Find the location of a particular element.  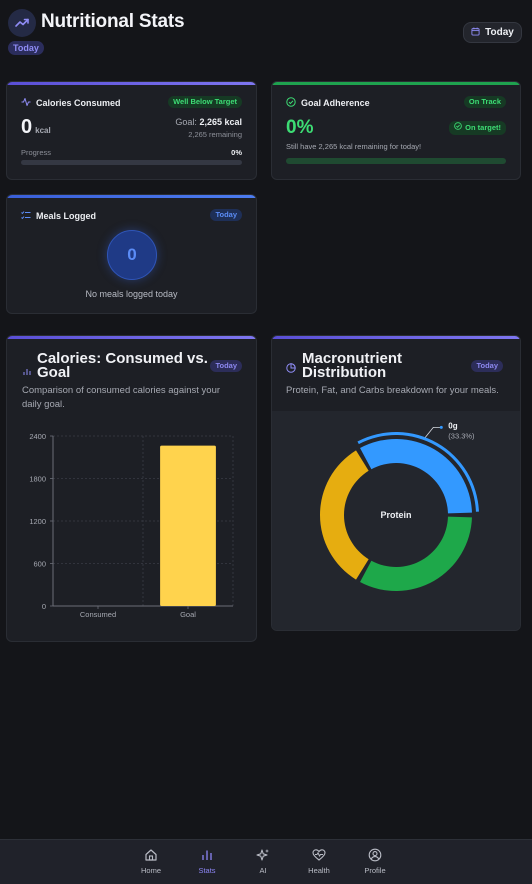

remaining-text: 2,265 remaining is located at coordinates (215, 134).